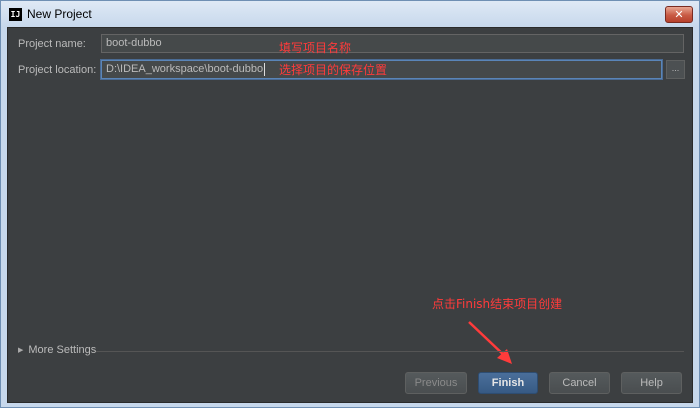 The height and width of the screenshot is (408, 700). I want to click on finish-button: Finish, so click(508, 383).